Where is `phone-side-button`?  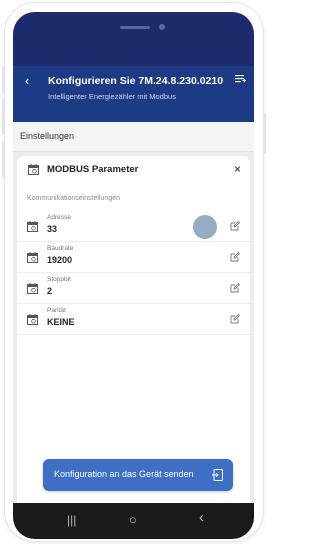
phone-side-button is located at coordinates (3, 80).